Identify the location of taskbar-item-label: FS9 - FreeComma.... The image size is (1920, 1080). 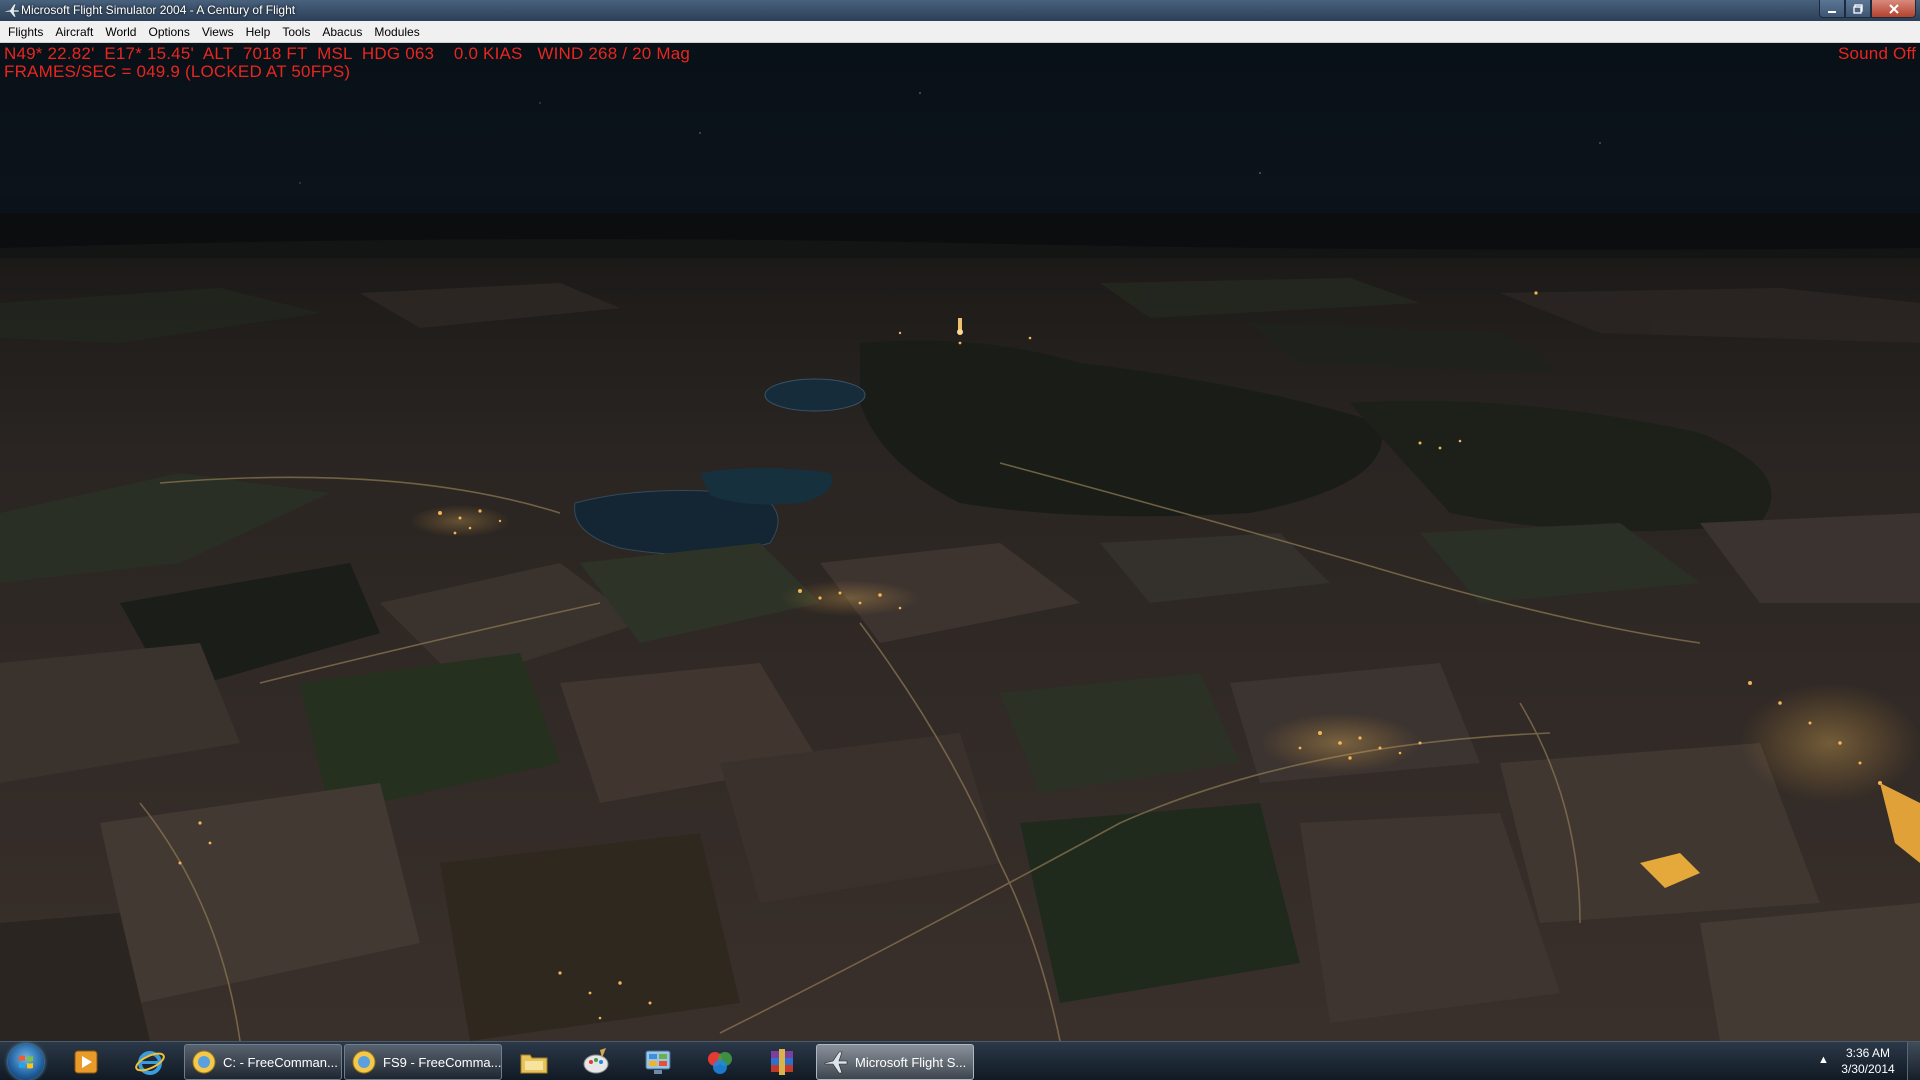
(442, 1062).